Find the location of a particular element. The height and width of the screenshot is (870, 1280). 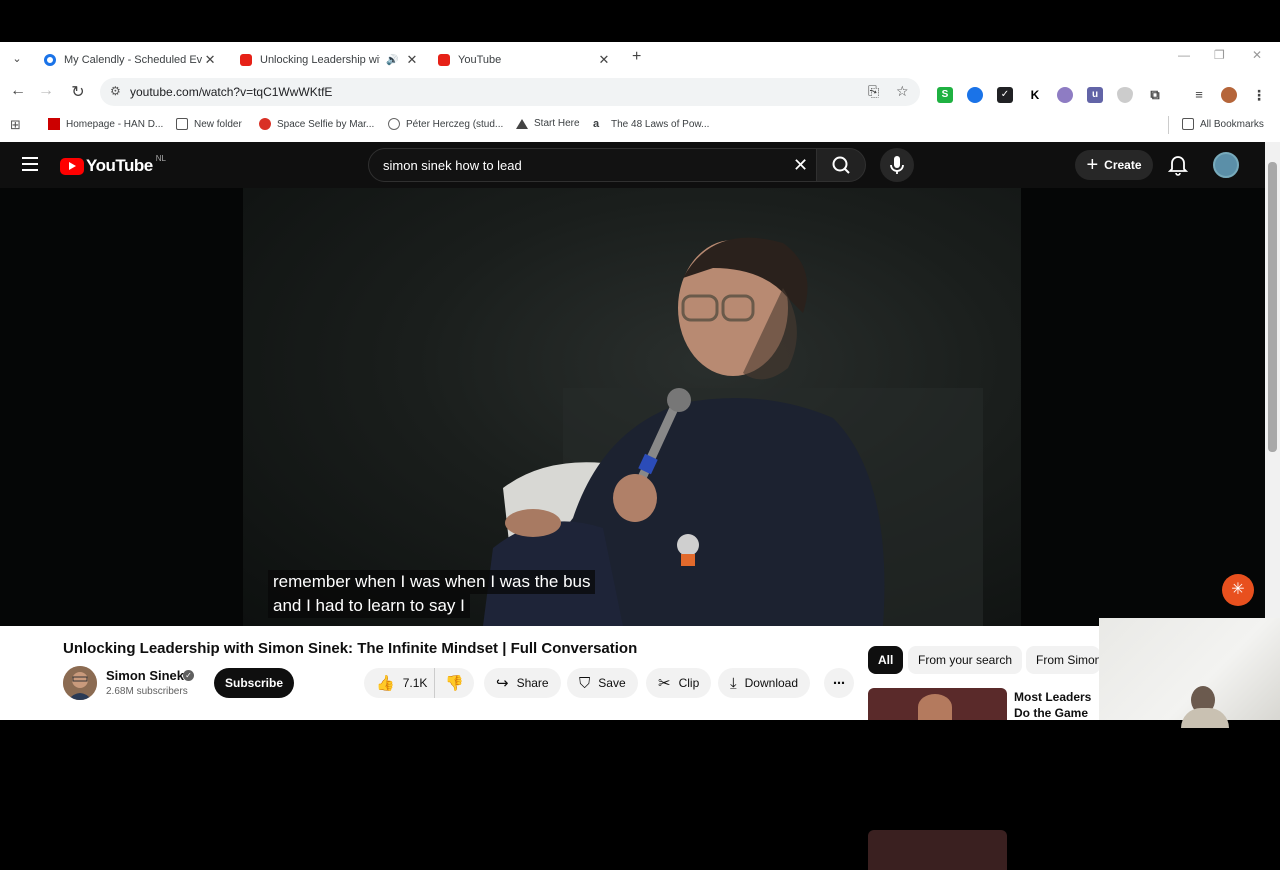

more-actions-button: ⋯ is located at coordinates (839, 683).